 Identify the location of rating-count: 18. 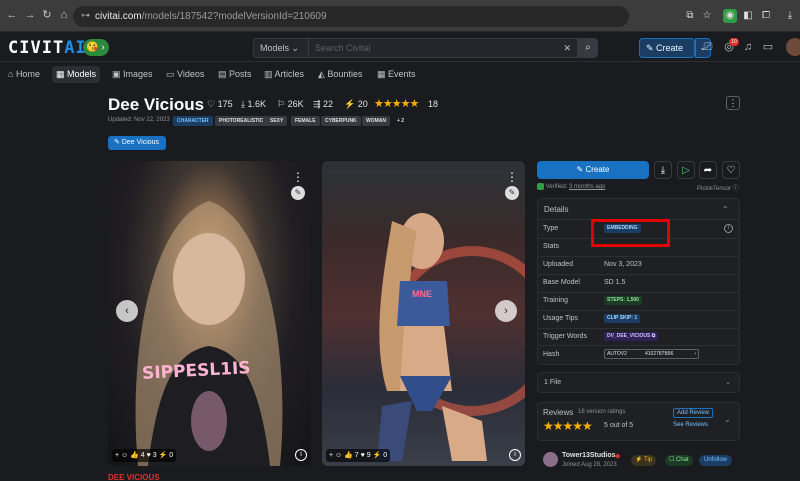
(433, 104).